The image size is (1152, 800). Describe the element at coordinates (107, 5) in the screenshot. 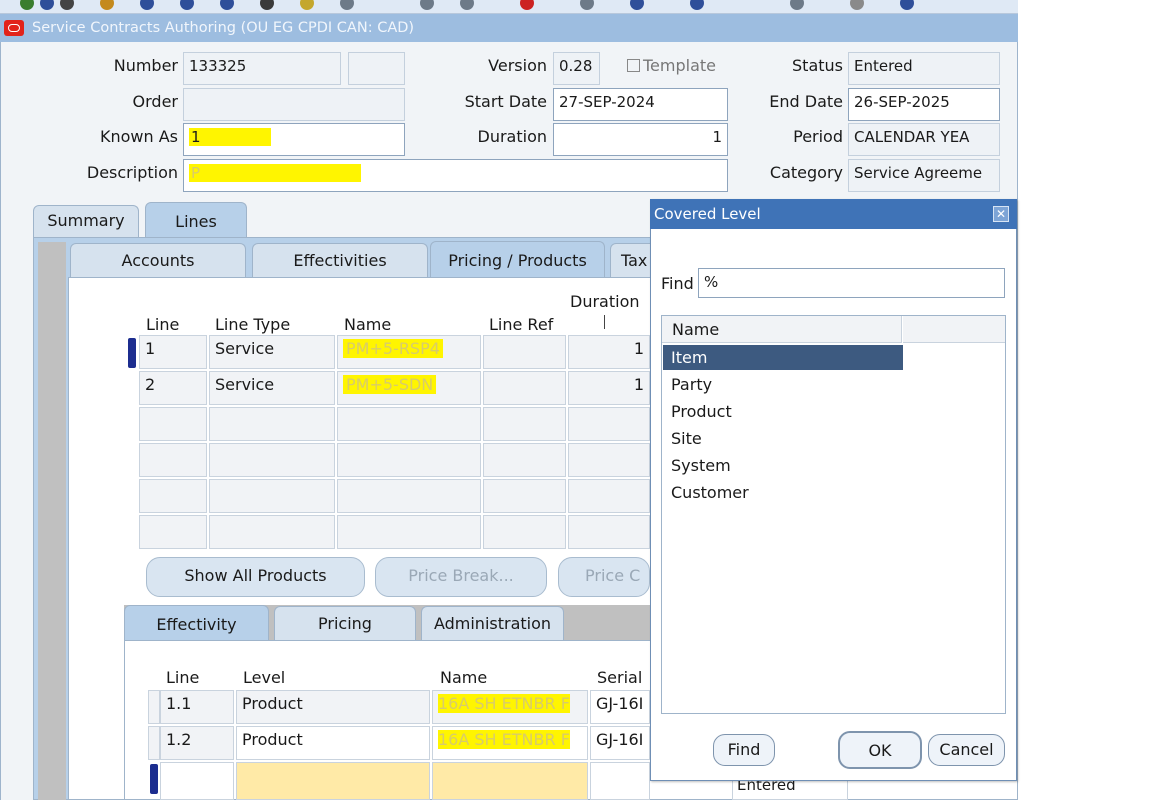

I see `print-icon` at that location.